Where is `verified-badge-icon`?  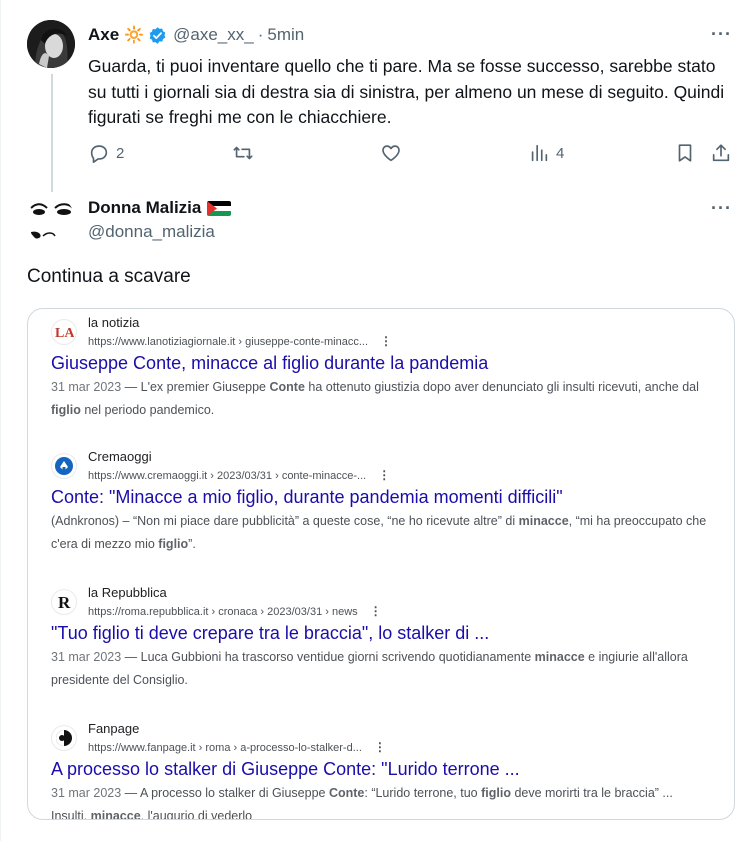 verified-badge-icon is located at coordinates (157, 35).